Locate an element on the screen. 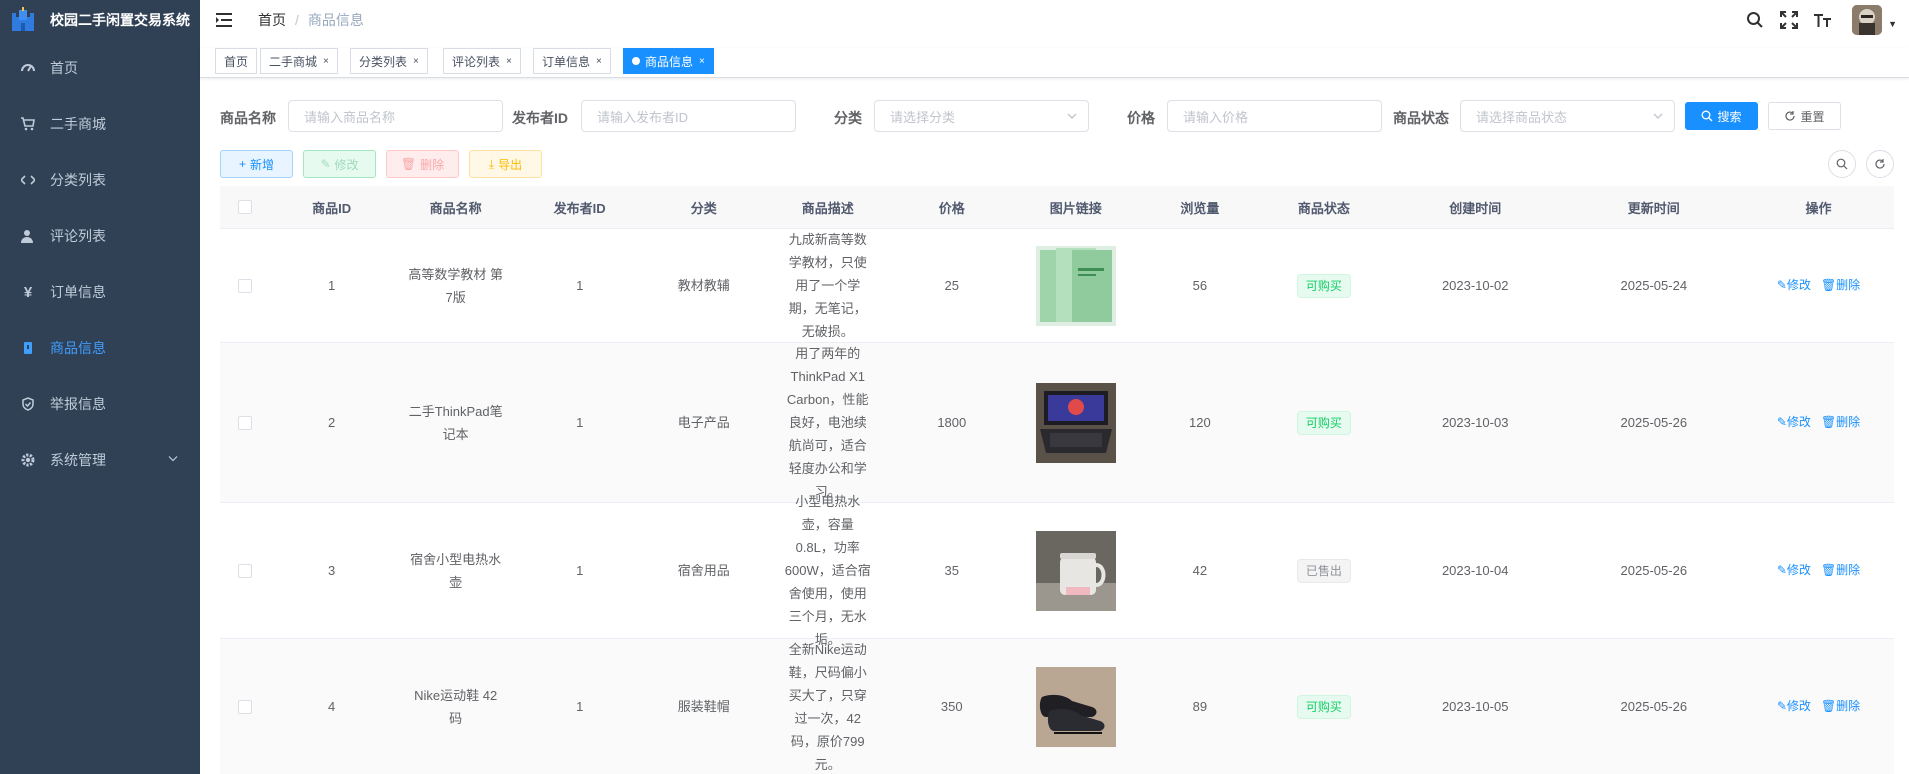 This screenshot has width=1909, height=774. status-select: 请选择商品状态 is located at coordinates (1567, 116).